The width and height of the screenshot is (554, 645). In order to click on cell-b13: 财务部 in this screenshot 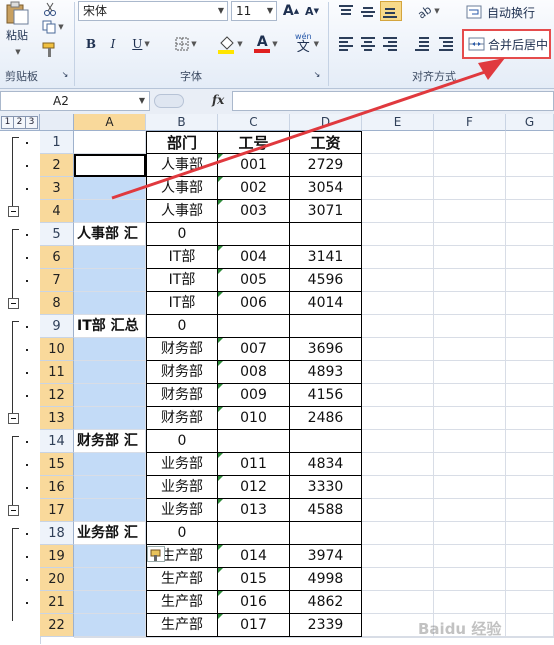, I will do `click(182, 418)`.